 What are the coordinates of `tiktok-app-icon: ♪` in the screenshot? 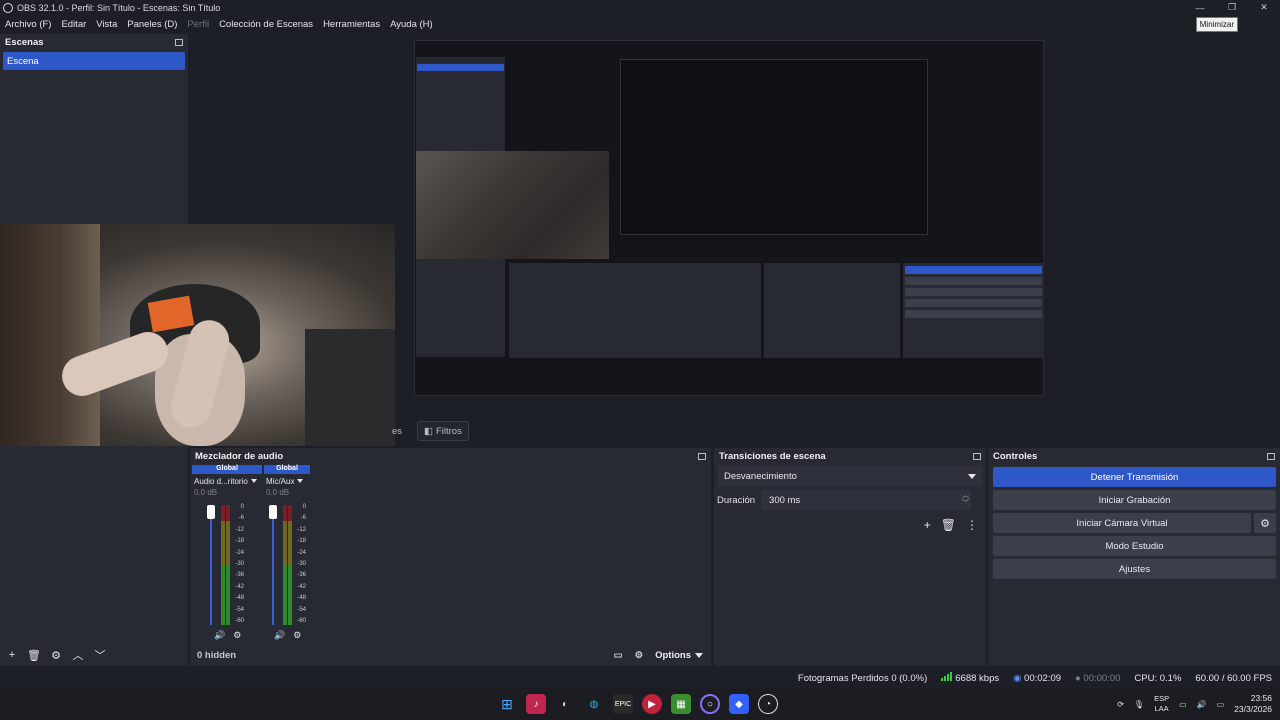 It's located at (536, 704).